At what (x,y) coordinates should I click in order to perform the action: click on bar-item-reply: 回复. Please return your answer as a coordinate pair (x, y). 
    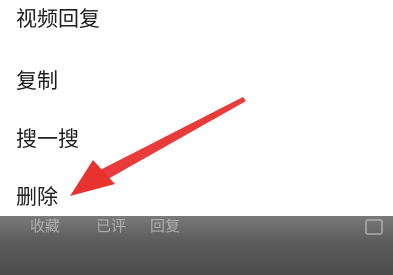
    Looking at the image, I should click on (165, 226).